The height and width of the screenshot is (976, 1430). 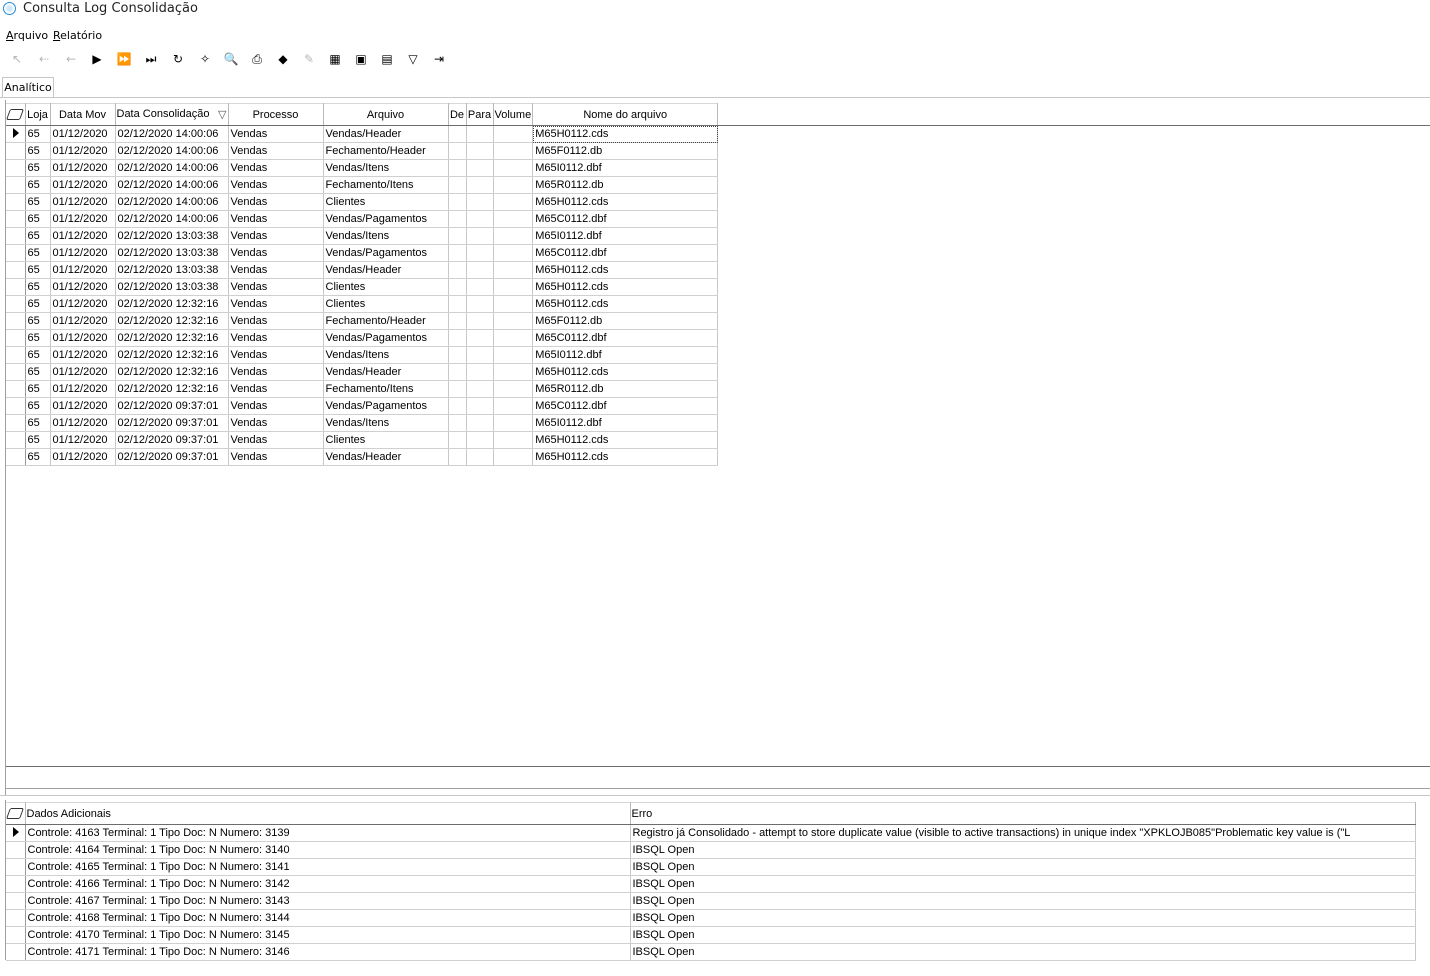 What do you see at coordinates (625, 114) in the screenshot?
I see `column-header: Nome do arquivo` at bounding box center [625, 114].